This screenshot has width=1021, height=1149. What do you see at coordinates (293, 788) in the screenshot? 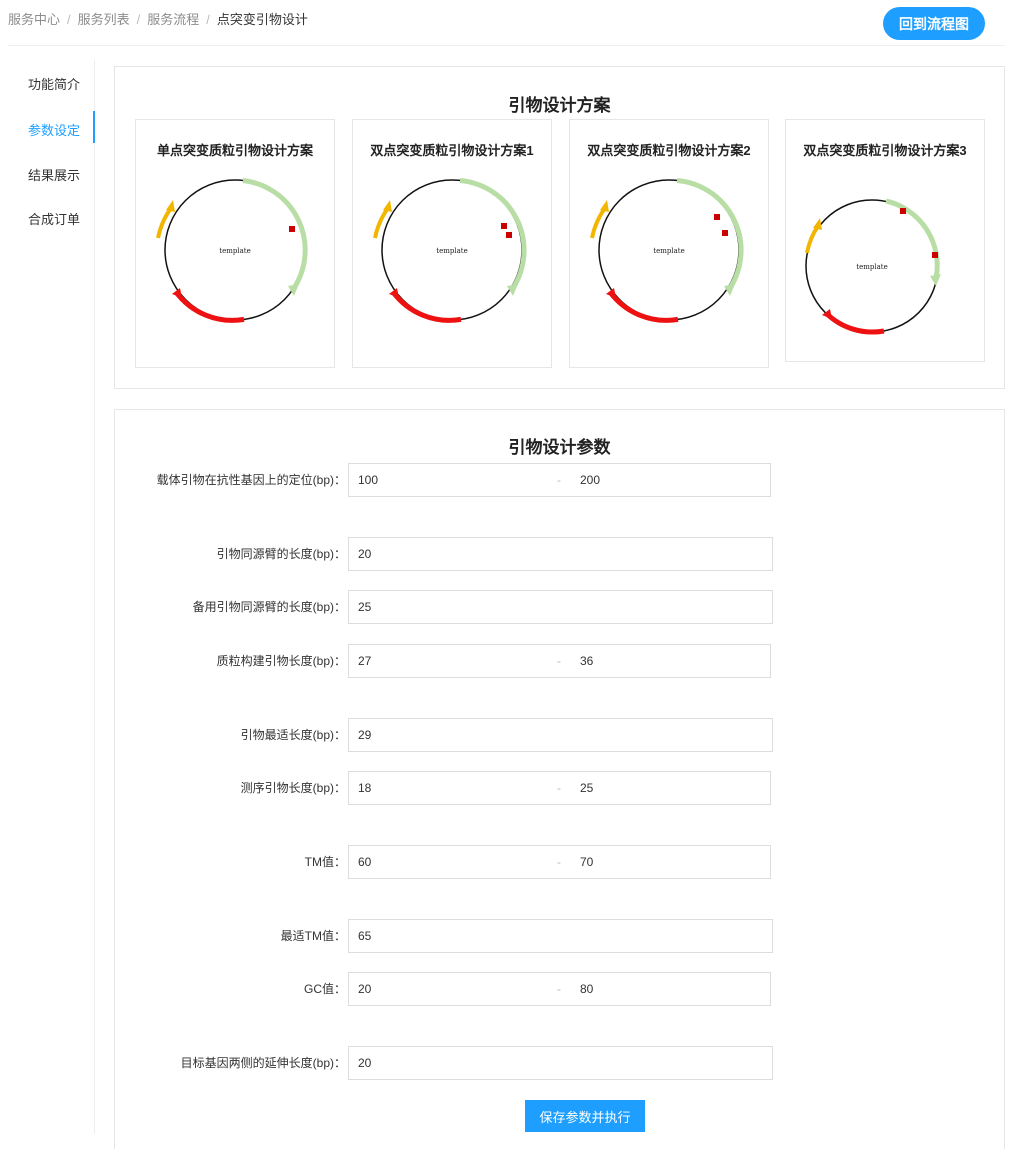
I see `param-label: 测序引物长度(bp)：` at bounding box center [293, 788].